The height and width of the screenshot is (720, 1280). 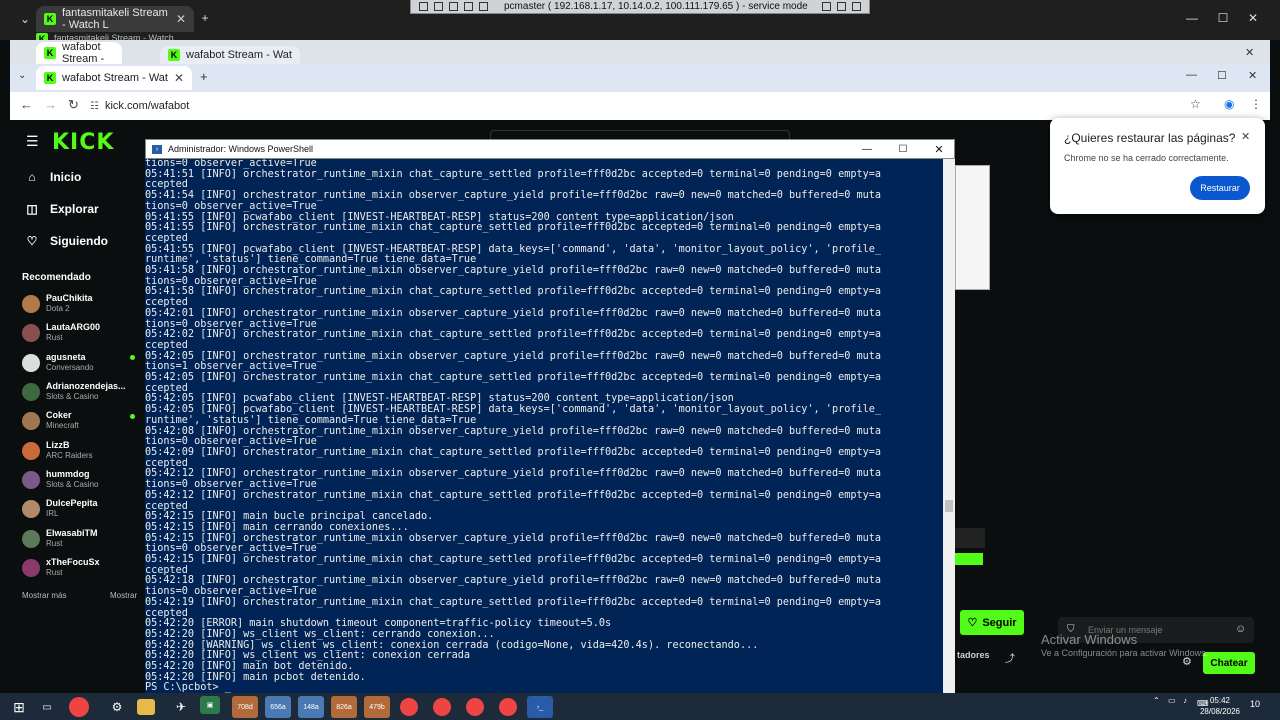 I want to click on console-scrollbar, so click(x=949, y=426).